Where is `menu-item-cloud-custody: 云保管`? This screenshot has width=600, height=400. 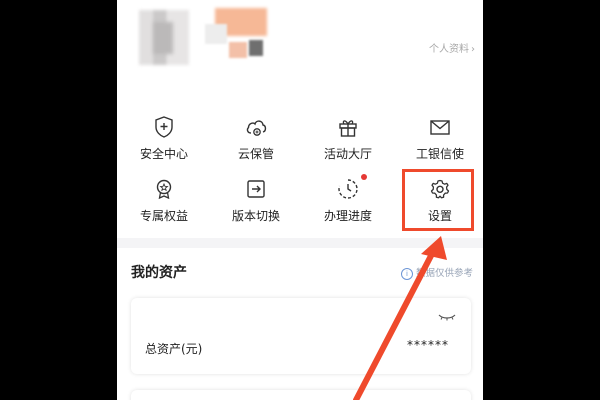
menu-item-cloud-custody: 云保管 is located at coordinates (256, 137).